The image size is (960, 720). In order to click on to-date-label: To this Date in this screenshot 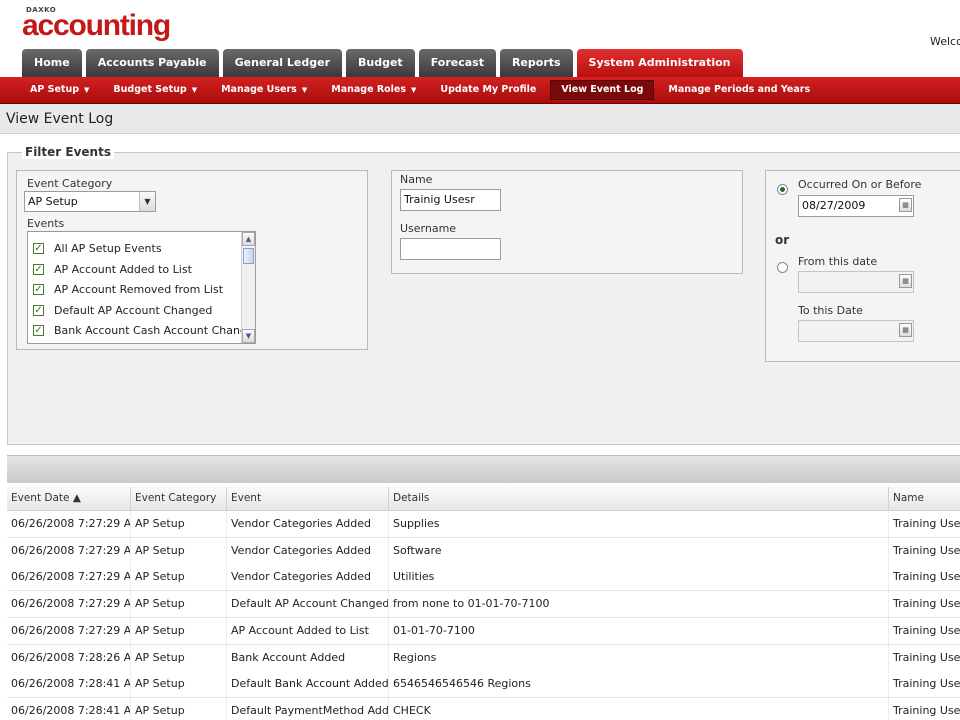, I will do `click(830, 310)`.